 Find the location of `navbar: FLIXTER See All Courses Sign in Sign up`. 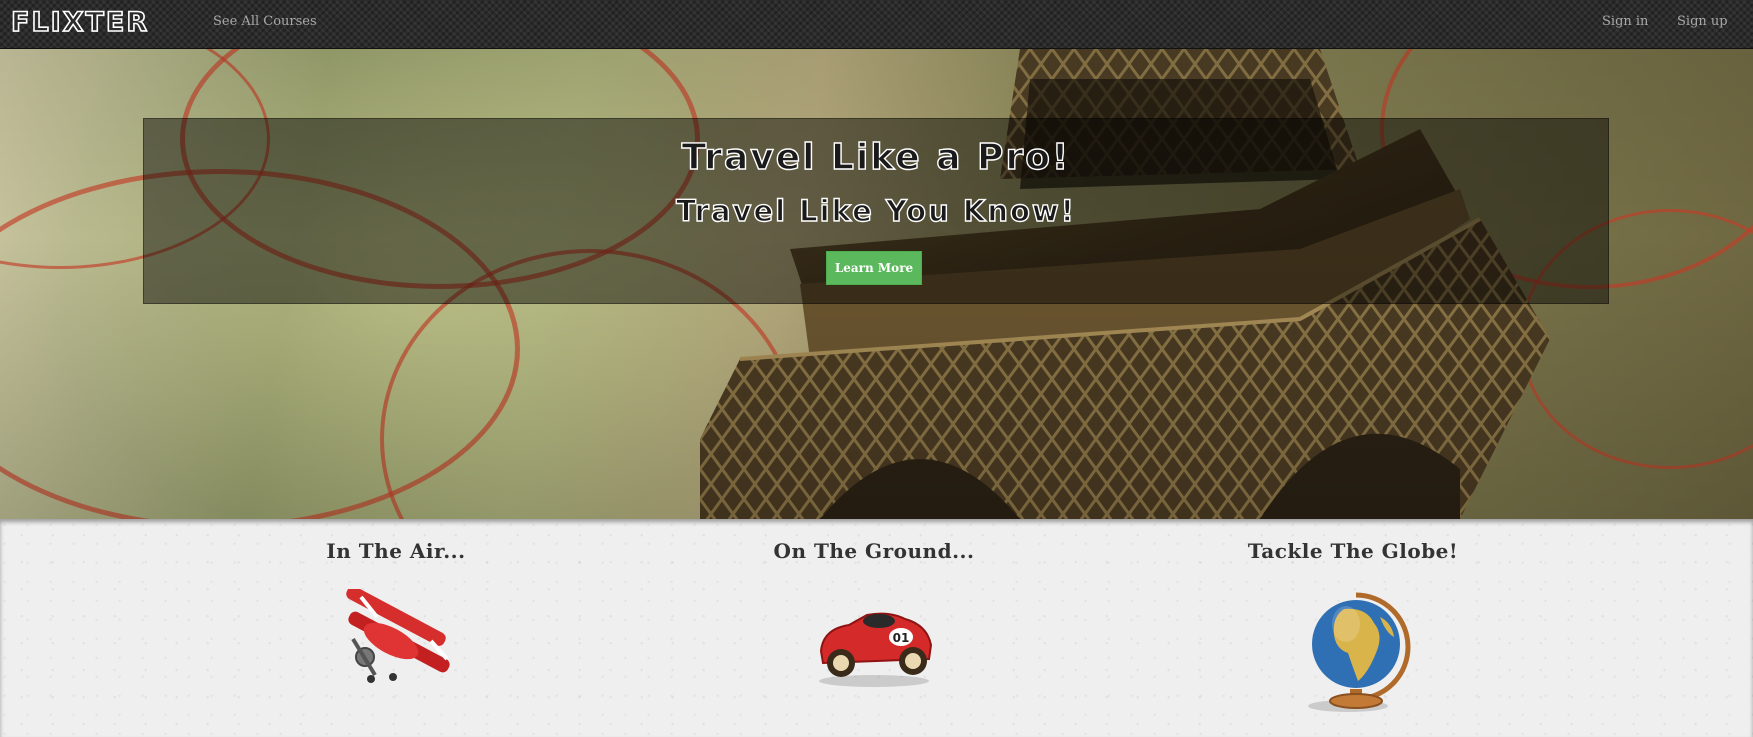

navbar: FLIXTER See All Courses Sign in Sign up is located at coordinates (876, 24).